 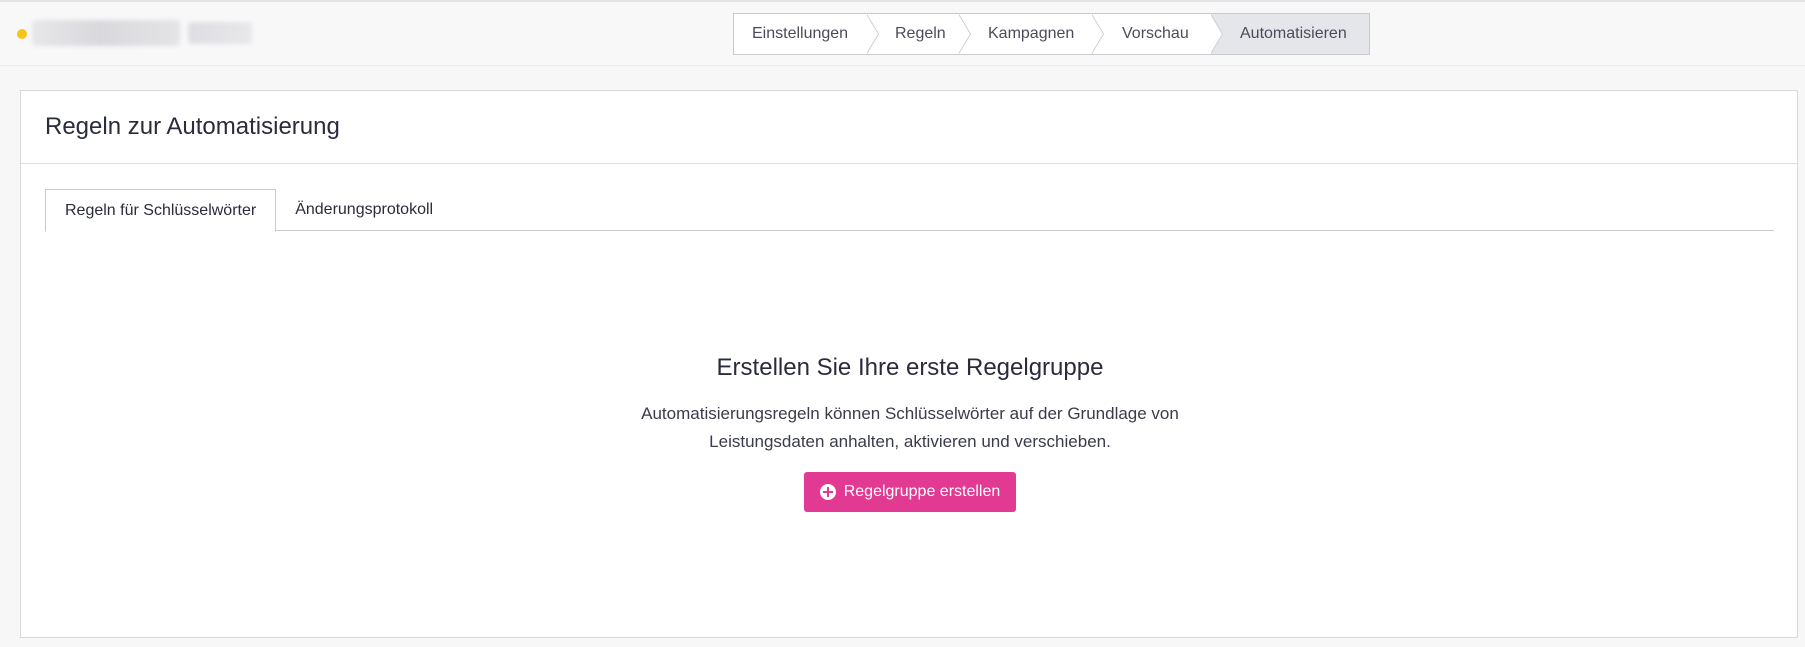 I want to click on step-label: Regeln, so click(x=920, y=33).